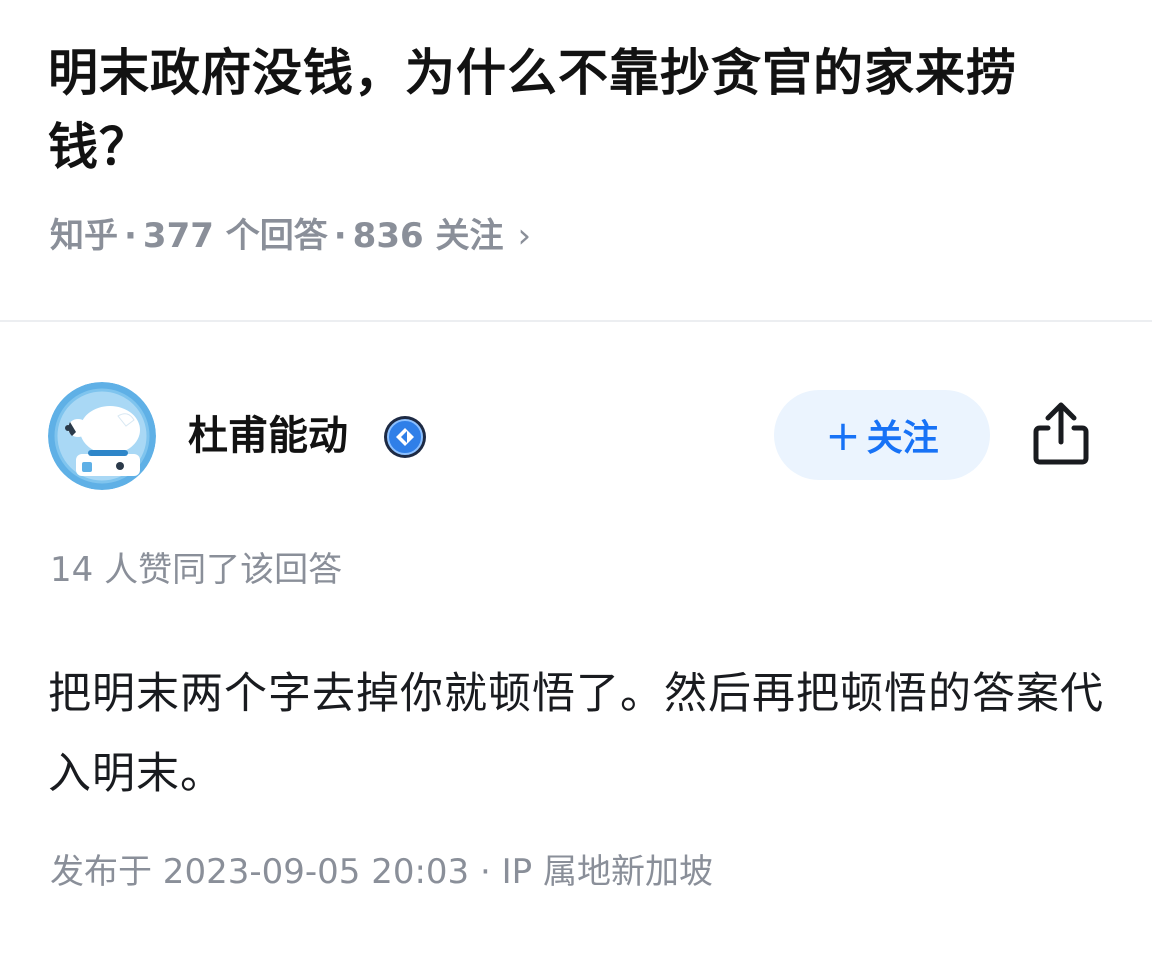 Image resolution: width=1152 pixels, height=963 pixels. Describe the element at coordinates (1061, 434) in the screenshot. I see `share-icon` at that location.